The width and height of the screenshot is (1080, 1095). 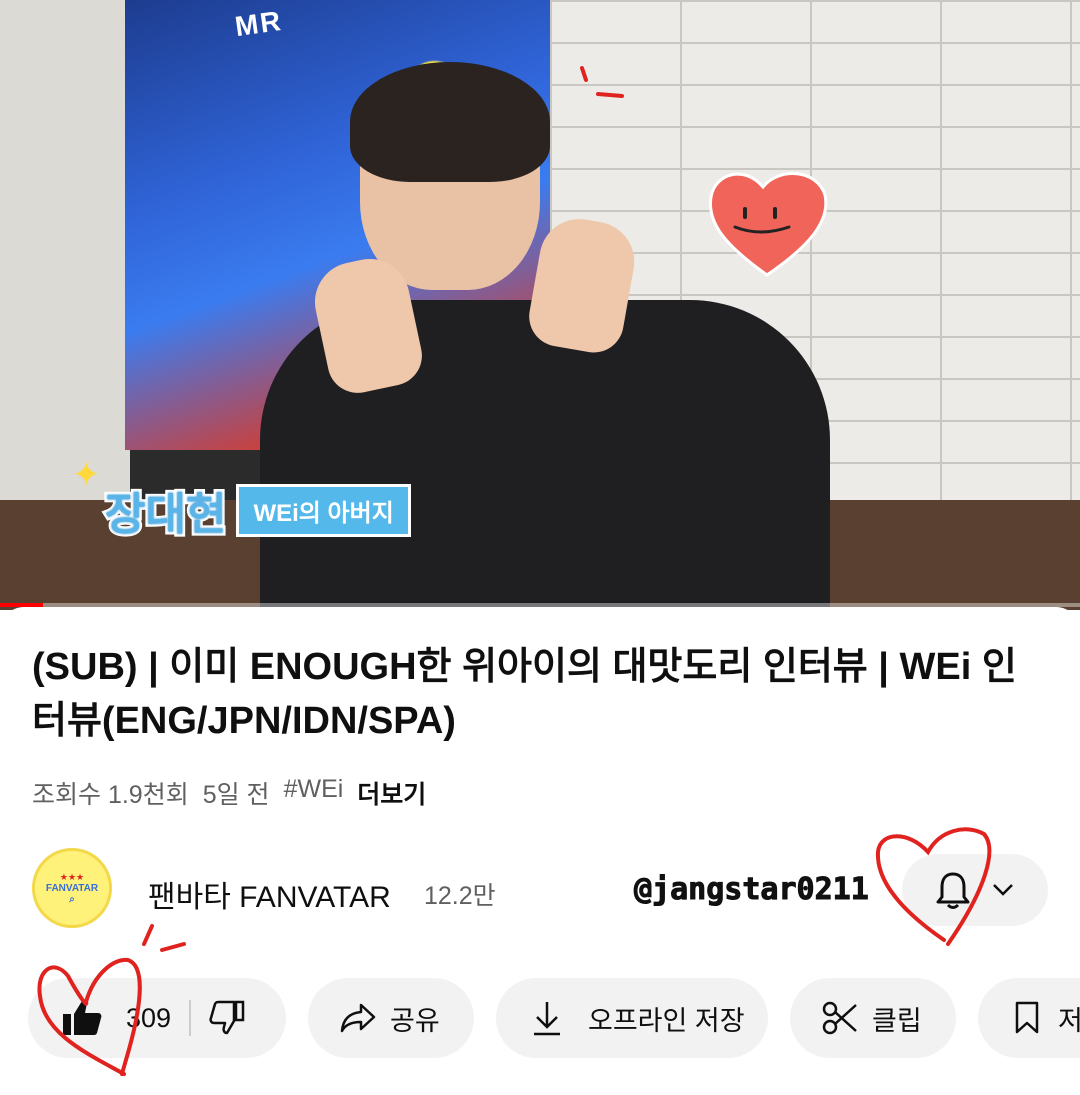 I want to click on video-meta: 조회수 1.9천회 5일 전 #WEi 더보기, so click(x=229, y=793).